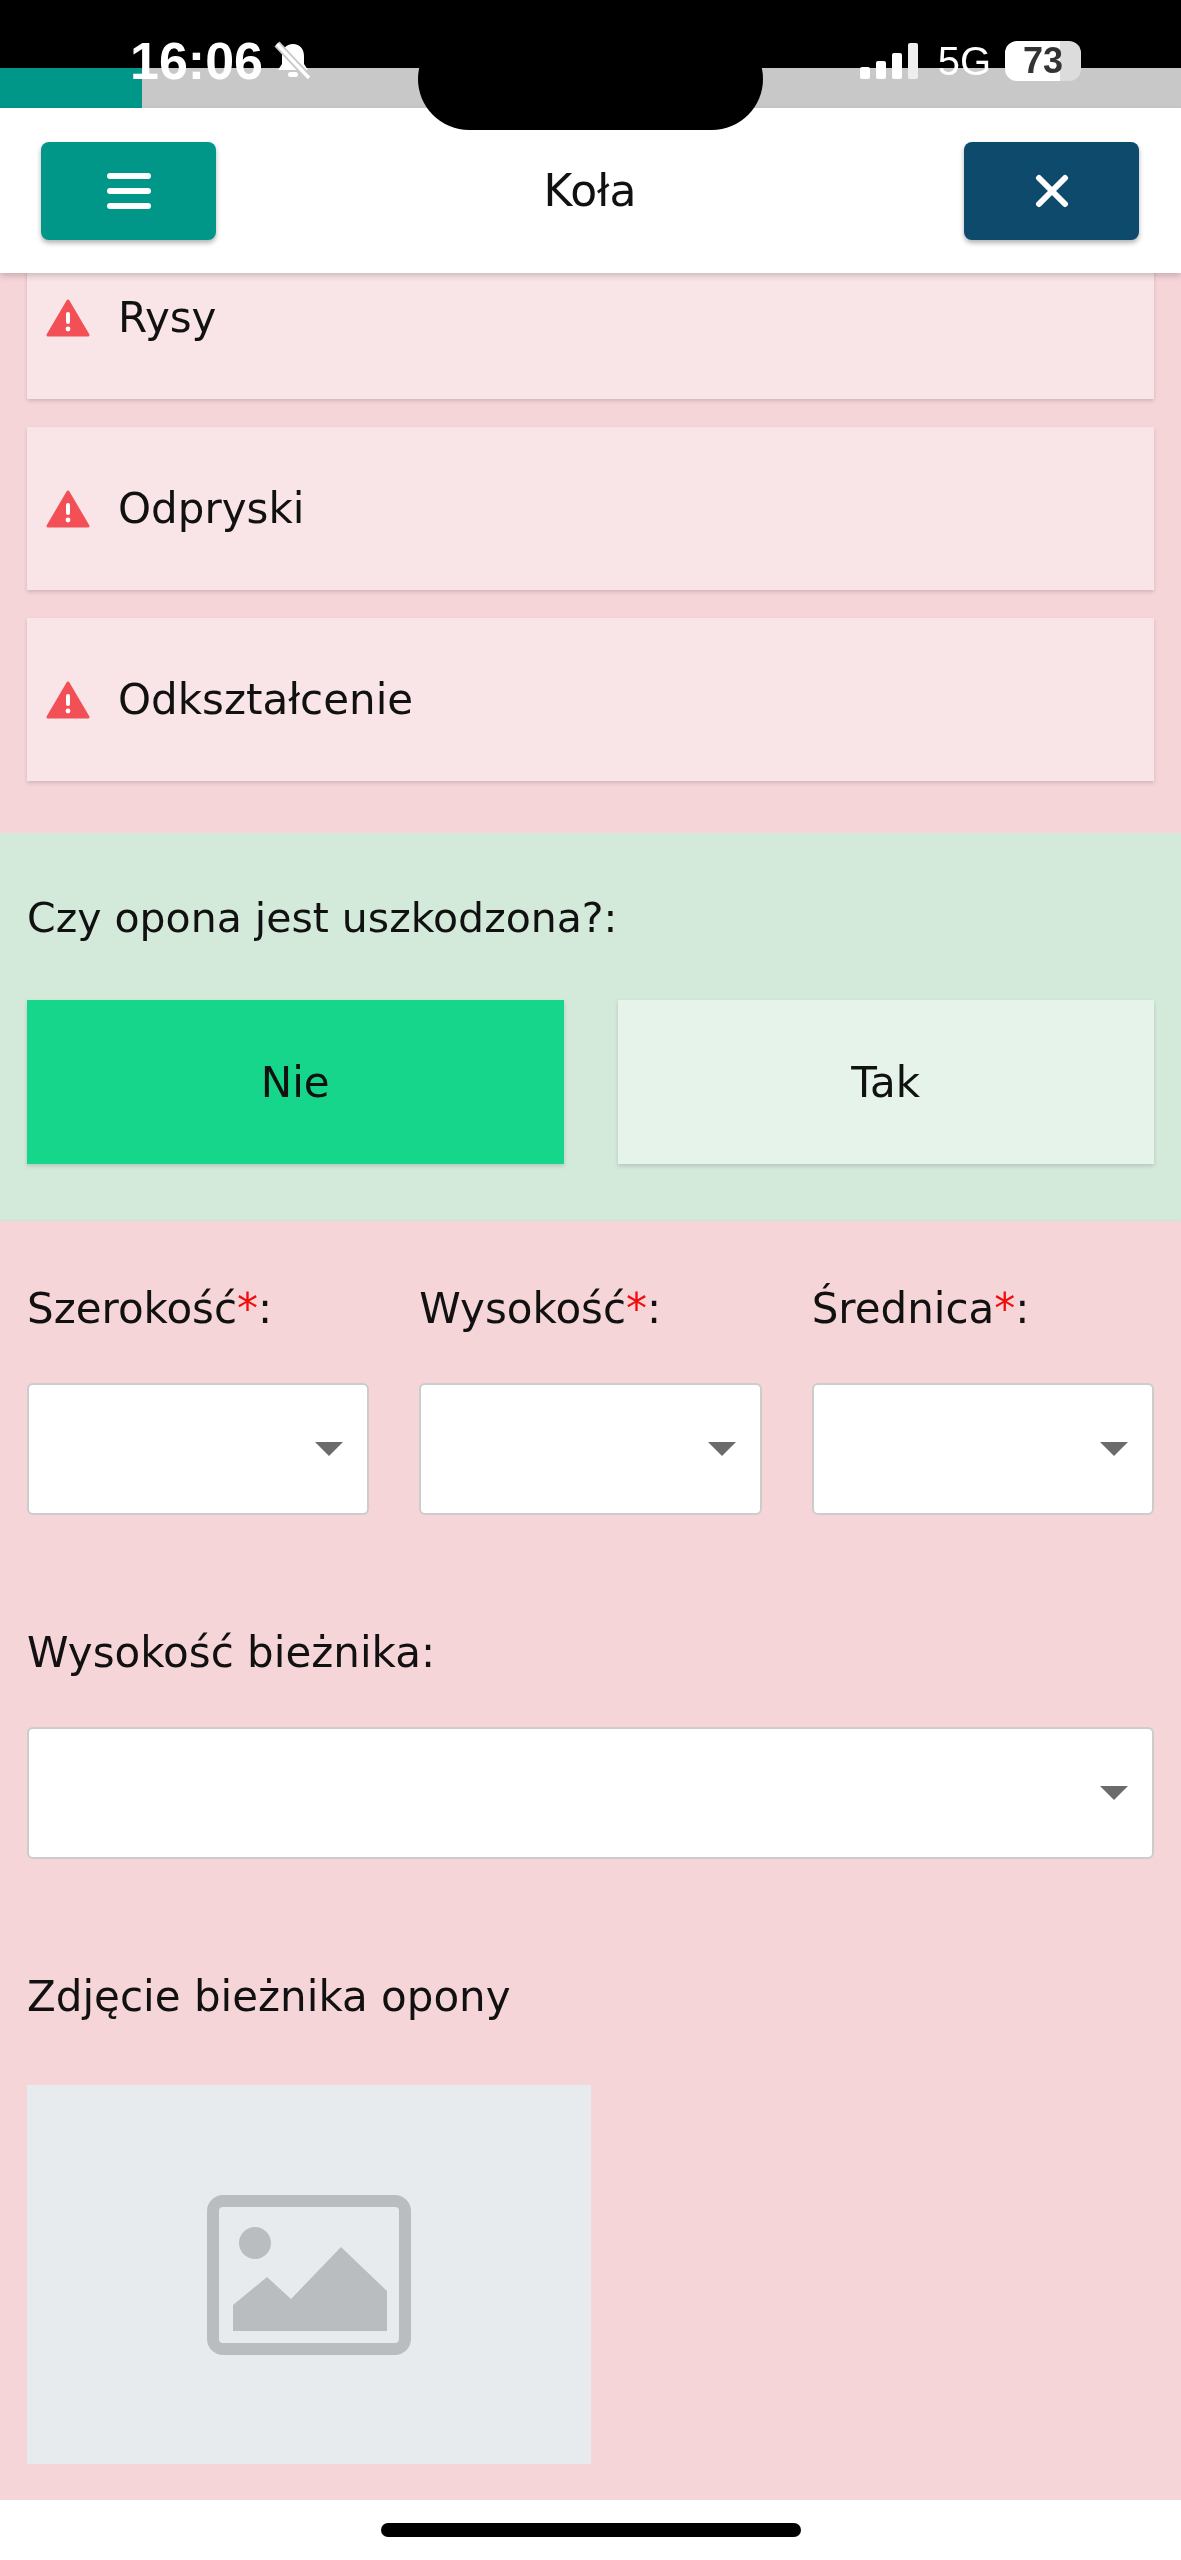 This screenshot has width=1181, height=2560. I want to click on field-label: Wysokość*:, so click(541, 1309).